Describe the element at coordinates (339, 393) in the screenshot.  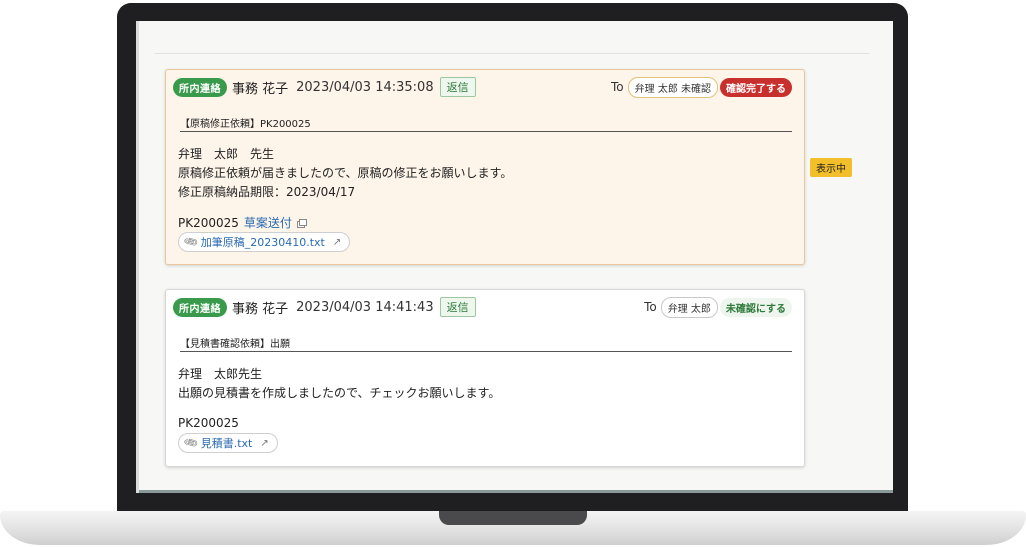
I see `body-line: 出願の見積書を作成しましたので、チェックお願いします。` at that location.